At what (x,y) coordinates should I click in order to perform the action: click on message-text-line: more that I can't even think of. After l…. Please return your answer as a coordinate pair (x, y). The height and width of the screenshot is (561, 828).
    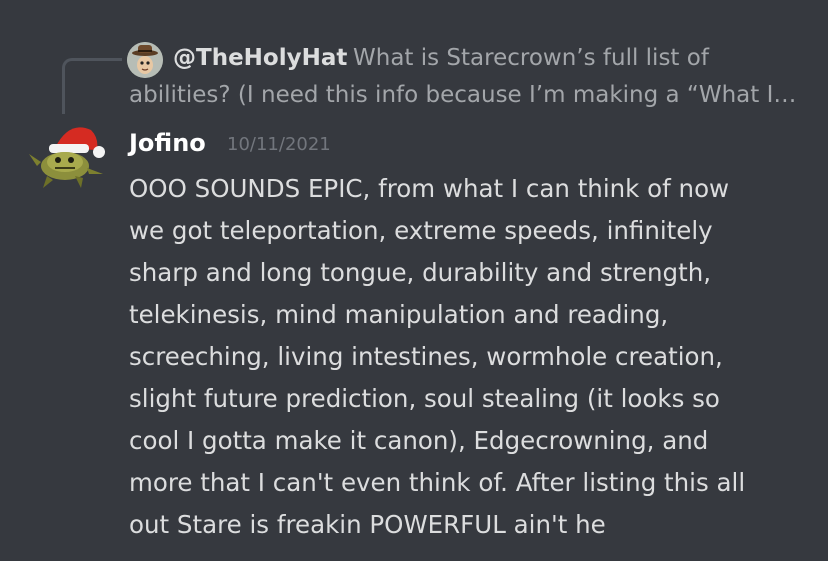
    Looking at the image, I should click on (437, 482).